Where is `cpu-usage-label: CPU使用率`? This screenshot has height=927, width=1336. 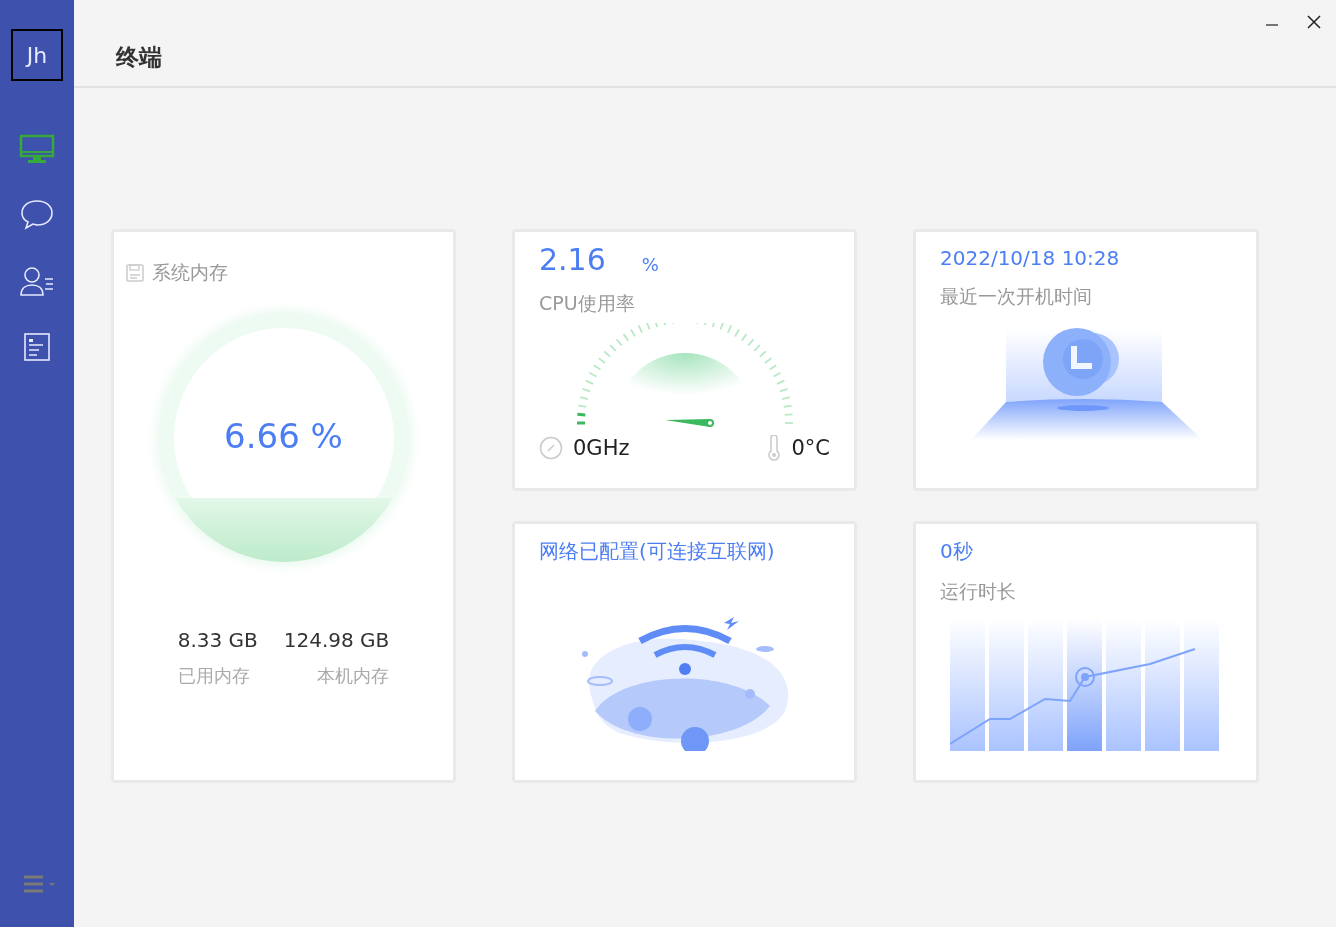 cpu-usage-label: CPU使用率 is located at coordinates (587, 303).